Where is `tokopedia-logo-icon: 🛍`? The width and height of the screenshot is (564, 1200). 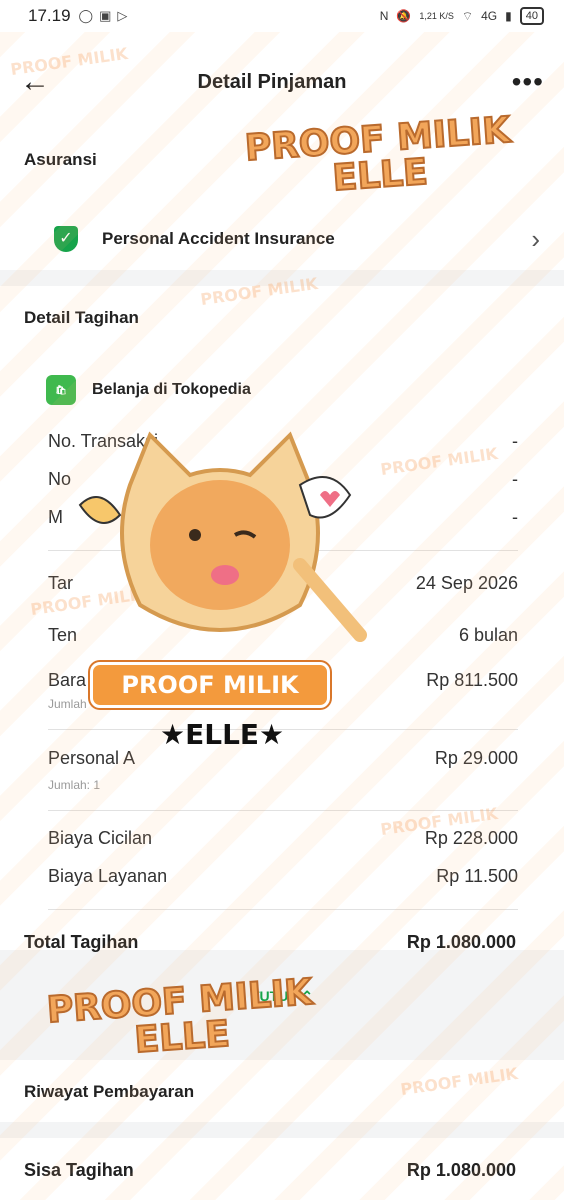
tokopedia-logo-icon: 🛍 is located at coordinates (61, 390).